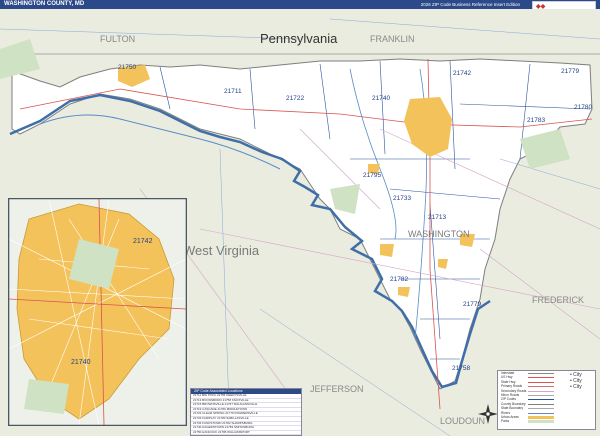 The height and width of the screenshot is (436, 600). Describe the element at coordinates (402, 198) in the screenshot. I see `zip-label: 21733` at that location.